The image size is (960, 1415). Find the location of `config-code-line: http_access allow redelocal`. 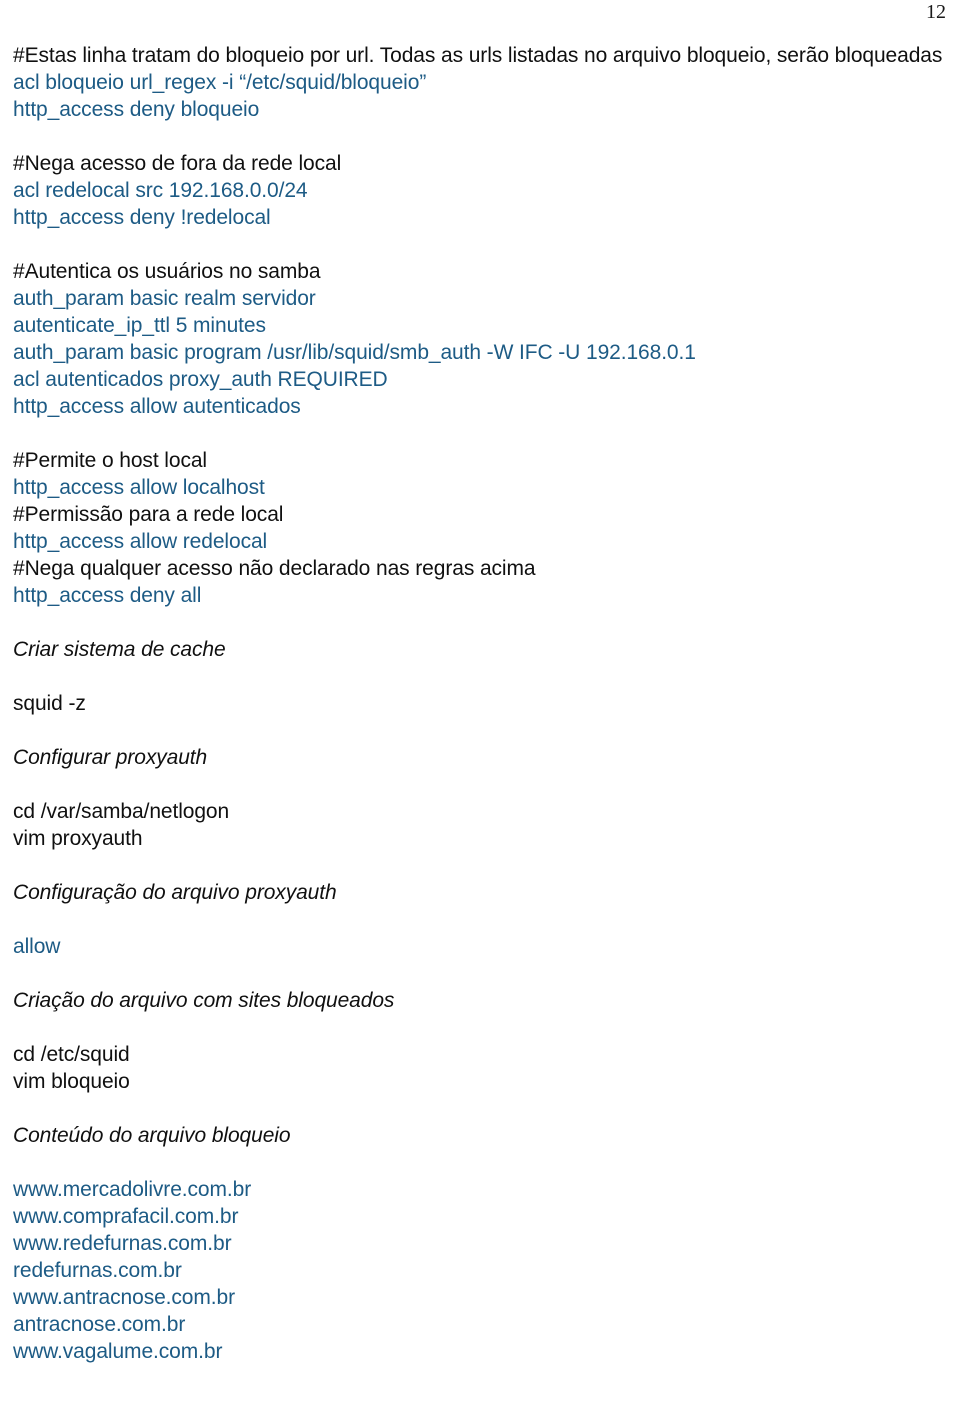

config-code-line: http_access allow redelocal is located at coordinates (140, 541).